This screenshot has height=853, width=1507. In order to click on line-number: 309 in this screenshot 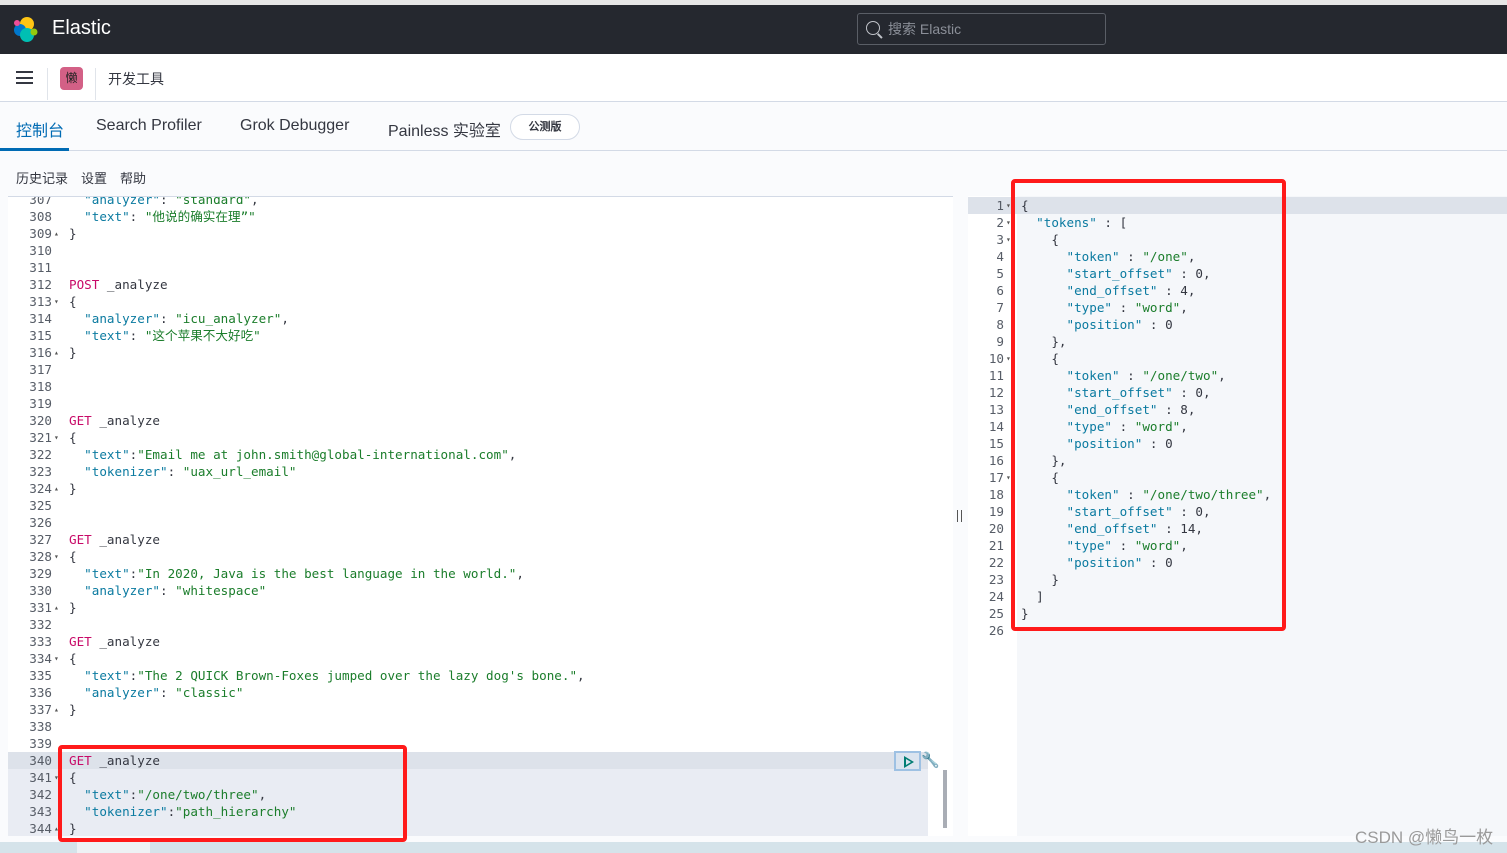, I will do `click(40, 233)`.